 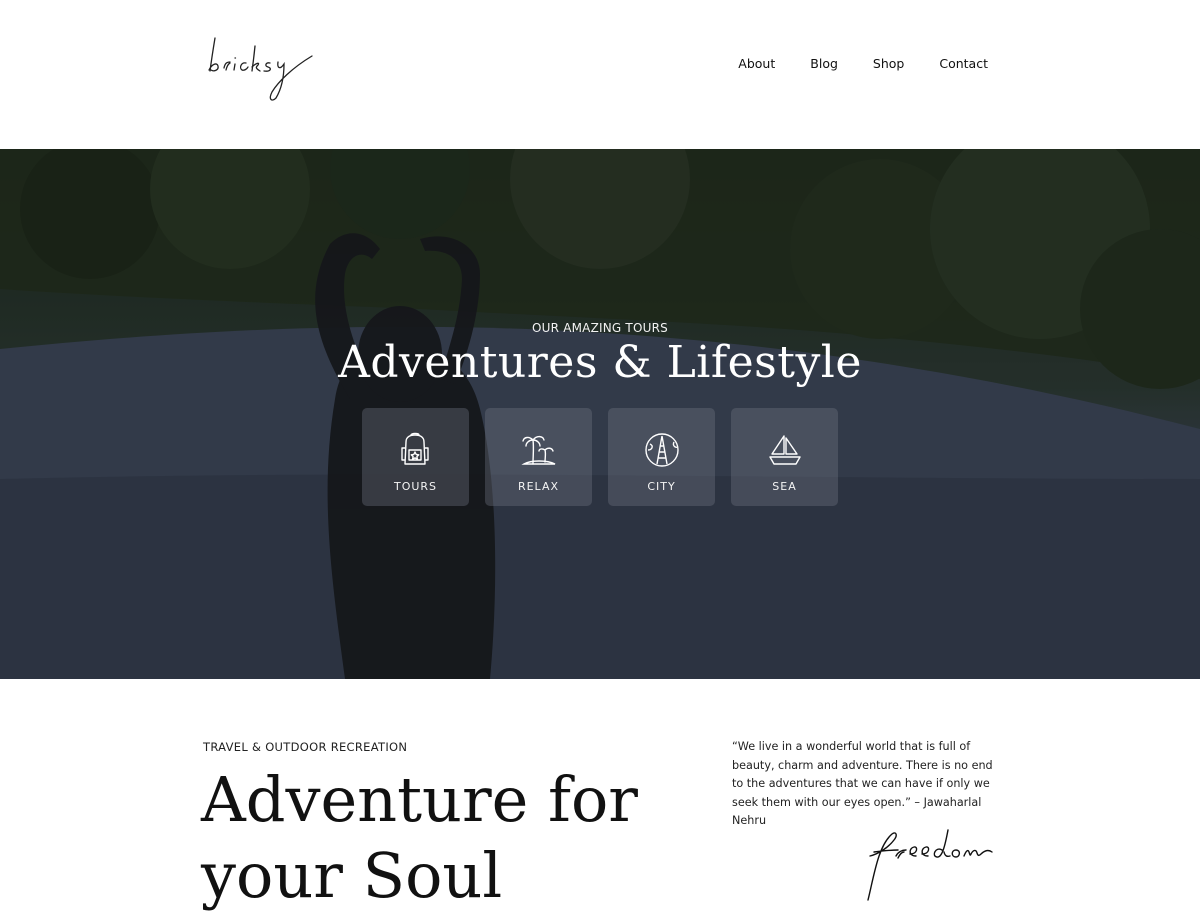 What do you see at coordinates (756, 63) in the screenshot?
I see `nav-about: About` at bounding box center [756, 63].